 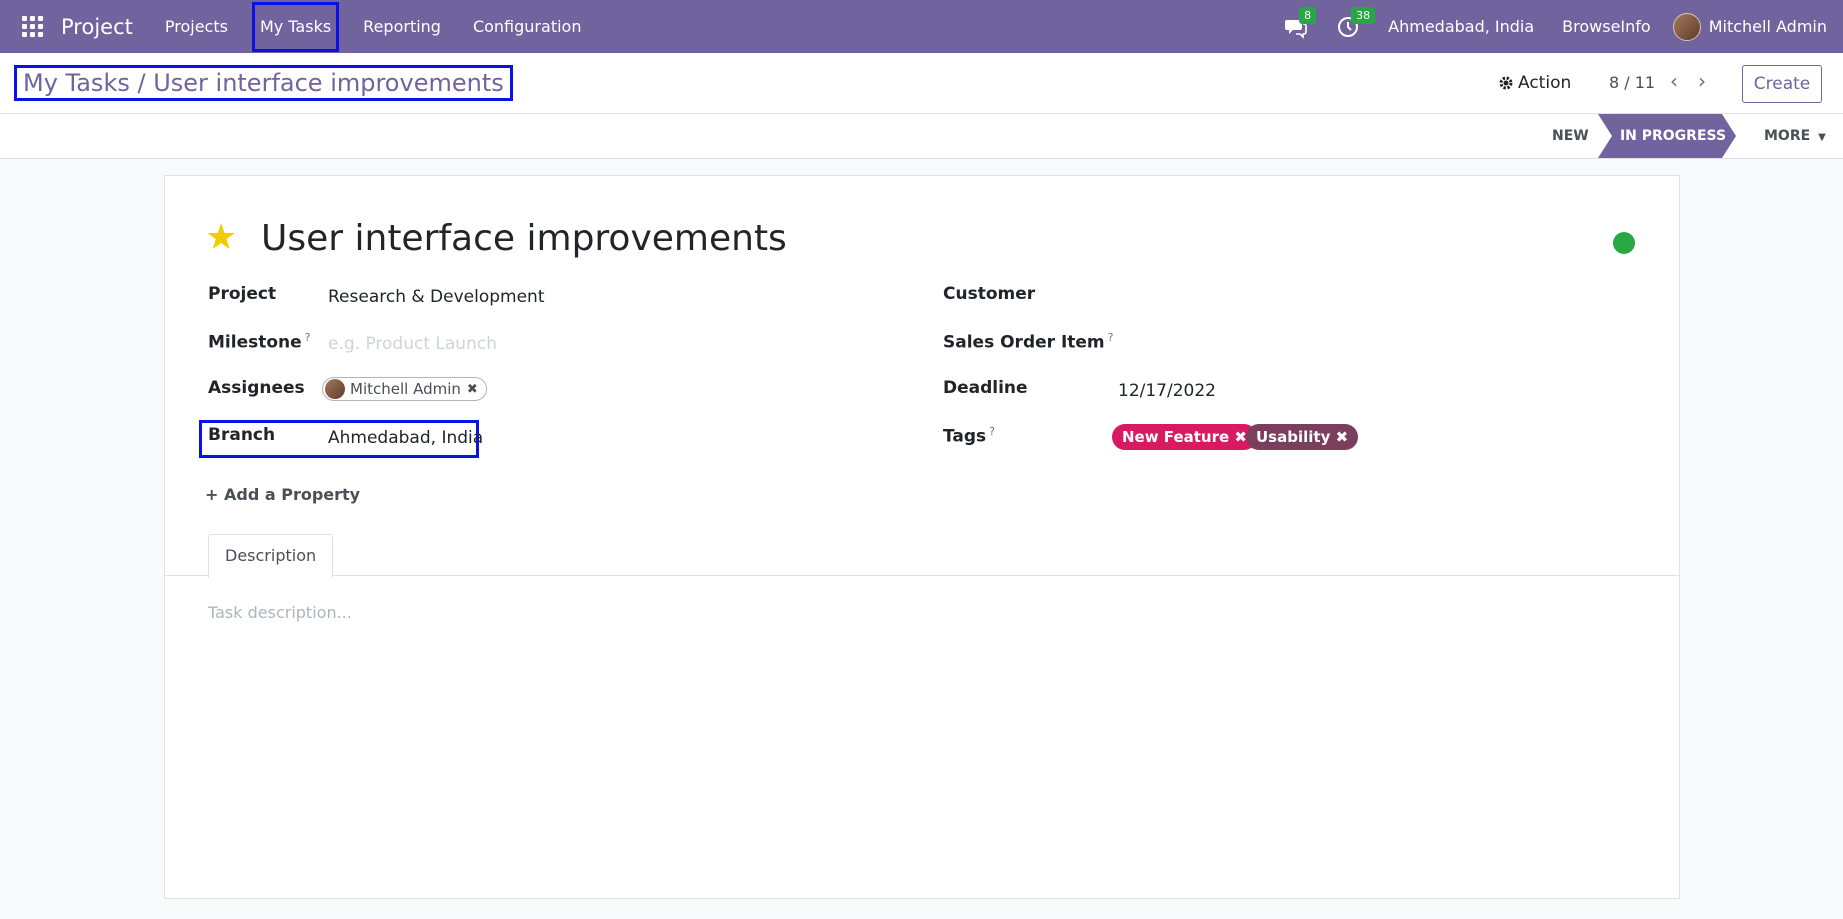 I want to click on stage-in-progress: IN PROGRESS, so click(x=1667, y=136).